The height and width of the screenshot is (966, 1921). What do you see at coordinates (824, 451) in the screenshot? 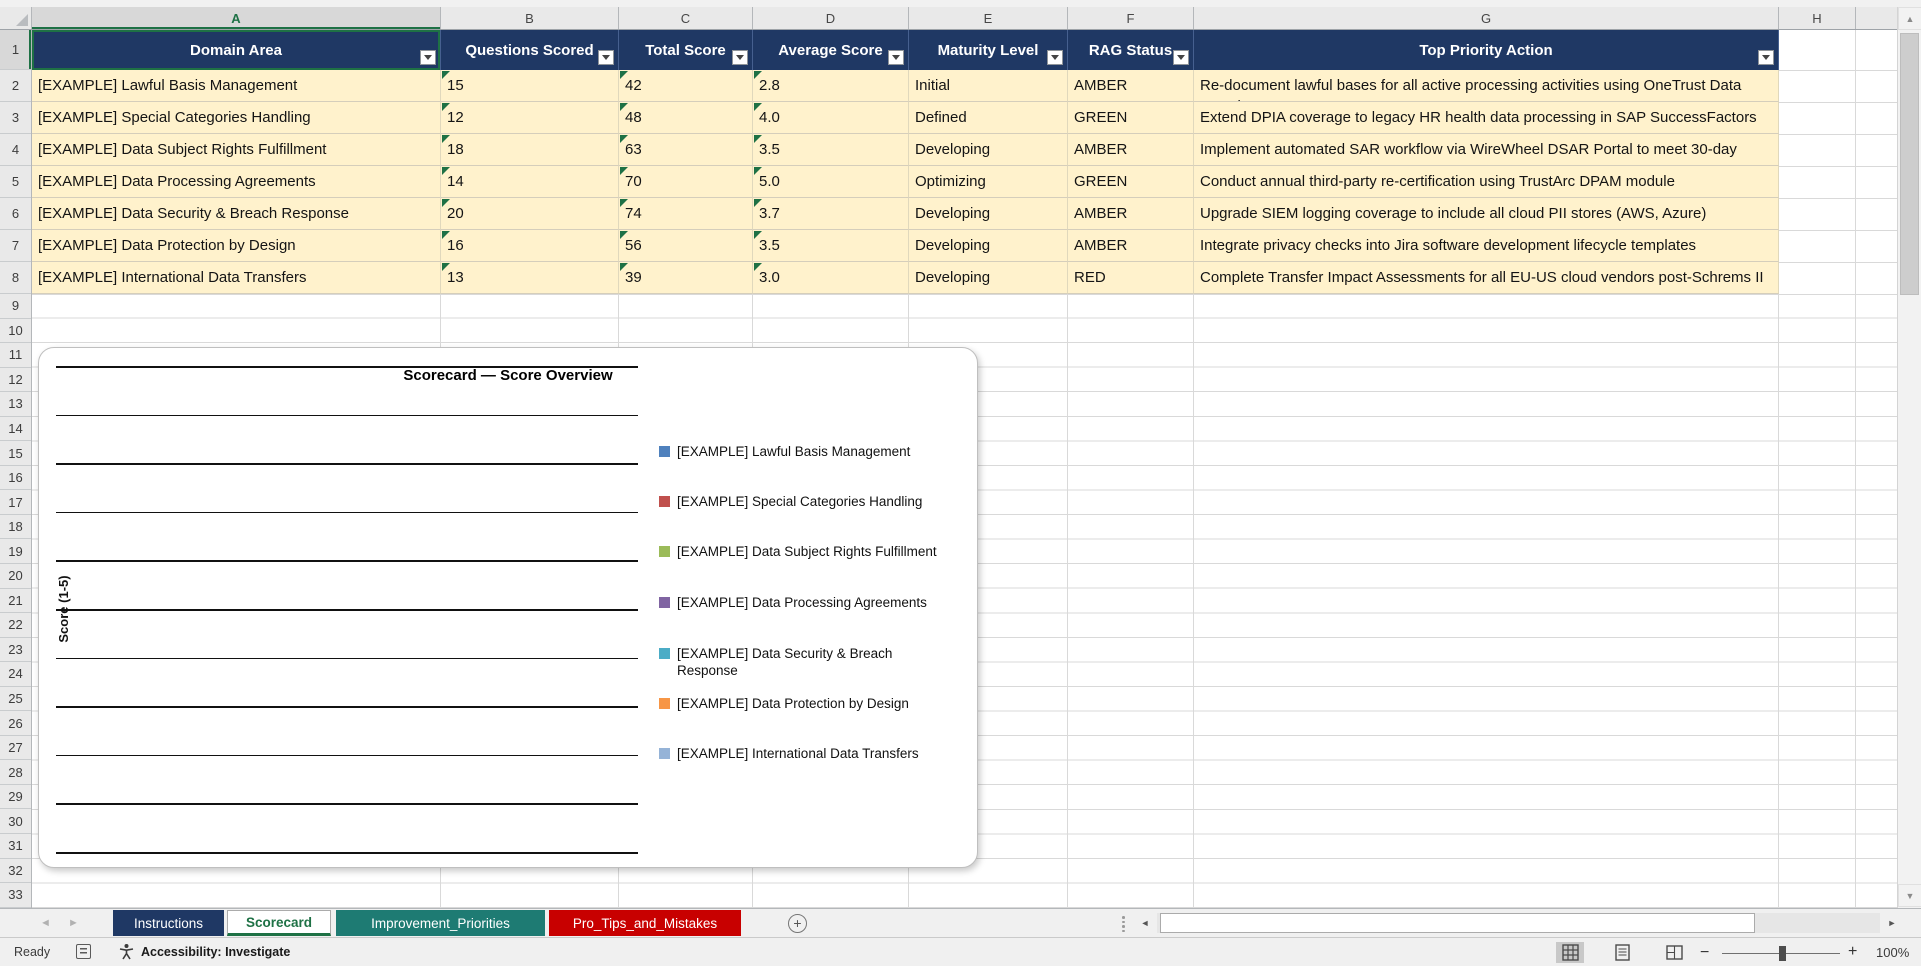
I see `legend-item: [EXAMPLE] Lawful Basis Management` at bounding box center [824, 451].